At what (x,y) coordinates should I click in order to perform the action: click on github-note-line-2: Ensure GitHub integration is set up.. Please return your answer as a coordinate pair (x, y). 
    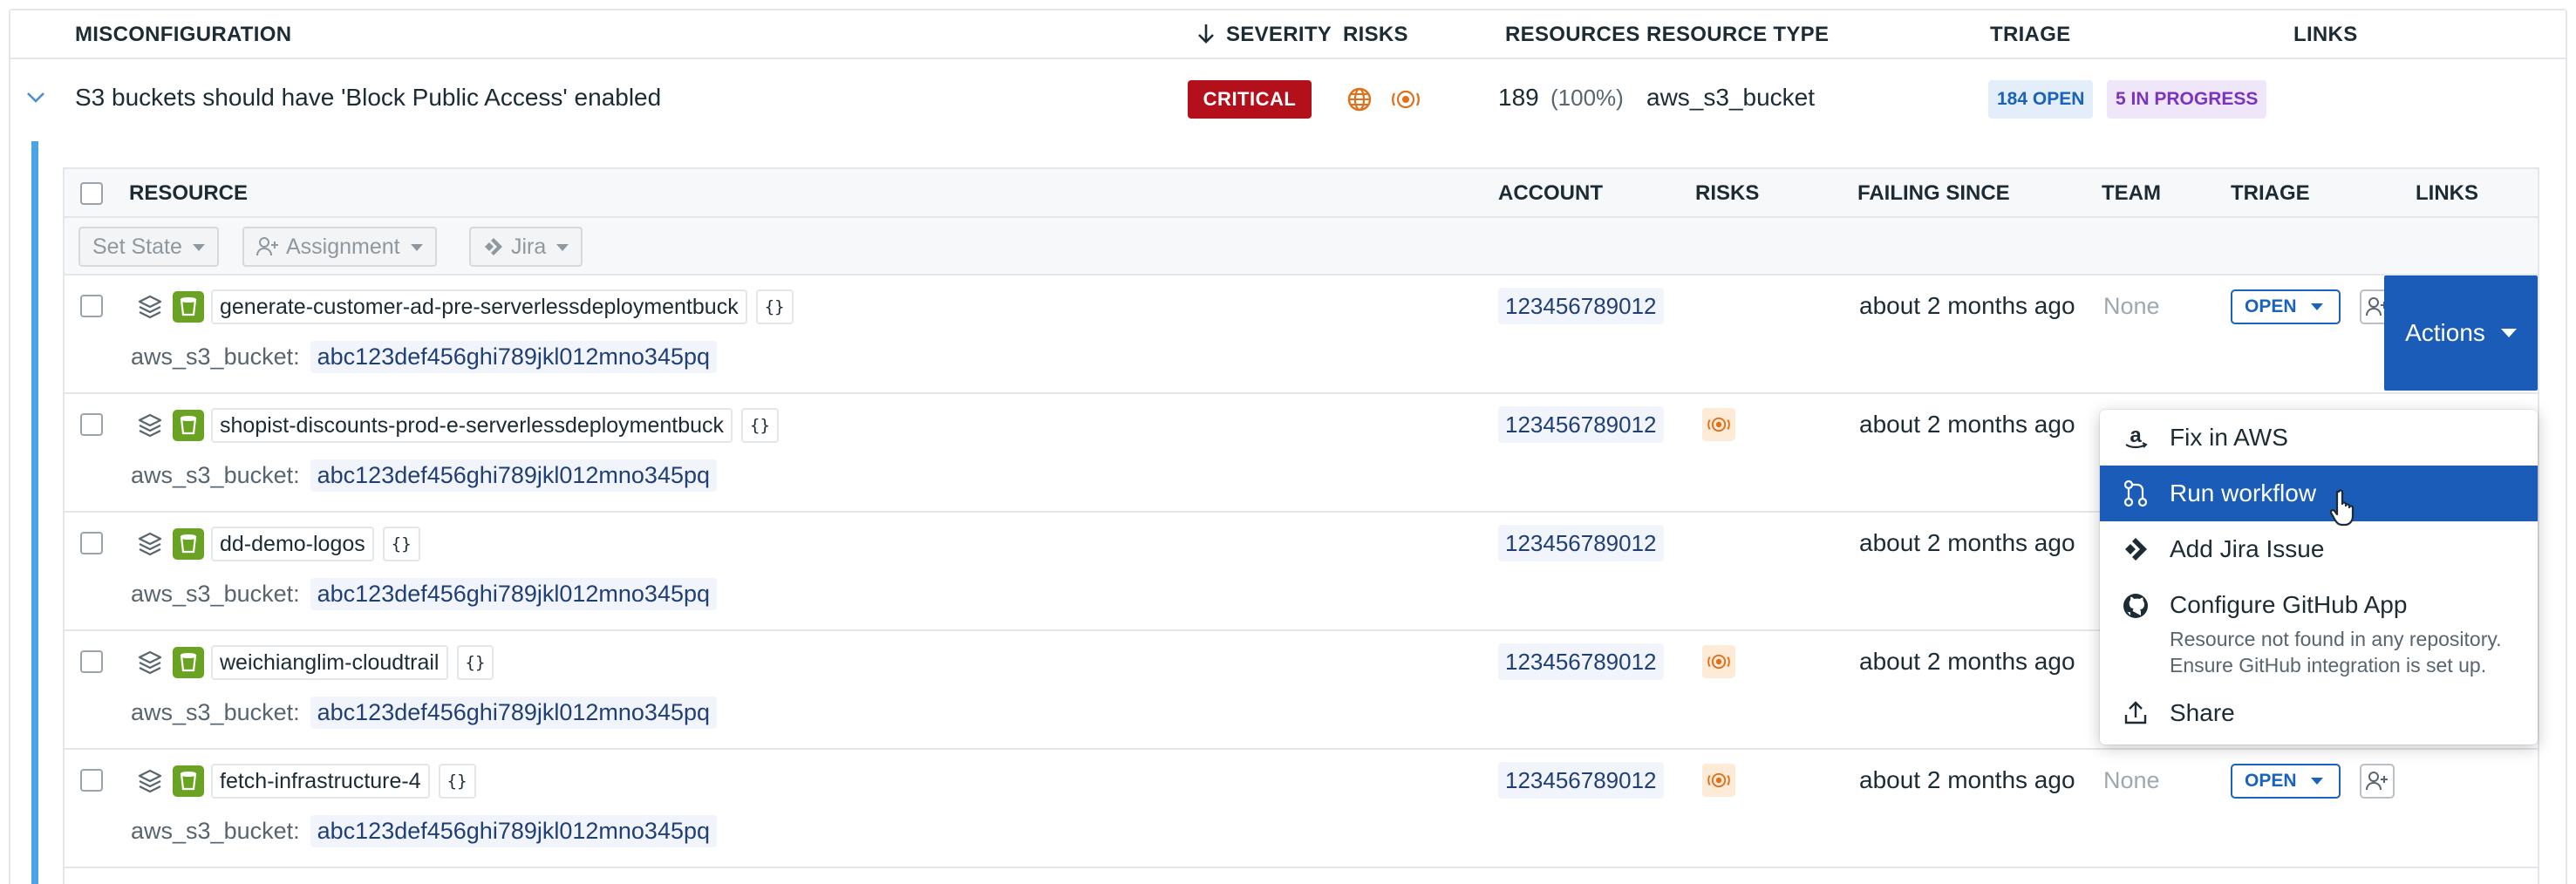
    Looking at the image, I should click on (2328, 665).